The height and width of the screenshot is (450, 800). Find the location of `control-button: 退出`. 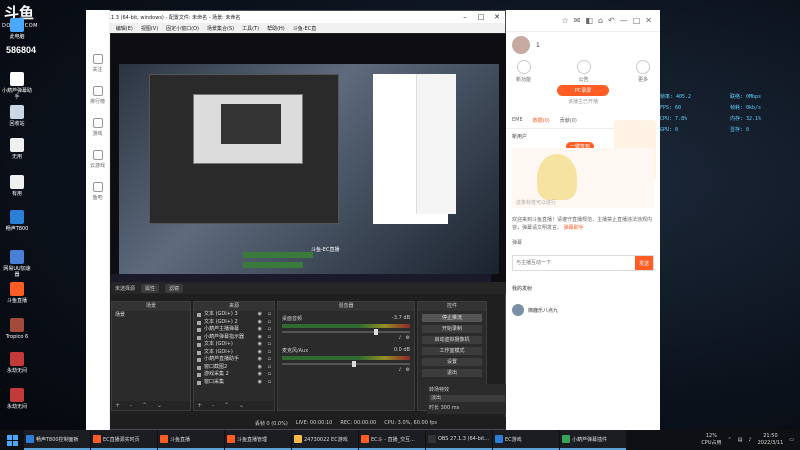

control-button: 退出 is located at coordinates (452, 373).